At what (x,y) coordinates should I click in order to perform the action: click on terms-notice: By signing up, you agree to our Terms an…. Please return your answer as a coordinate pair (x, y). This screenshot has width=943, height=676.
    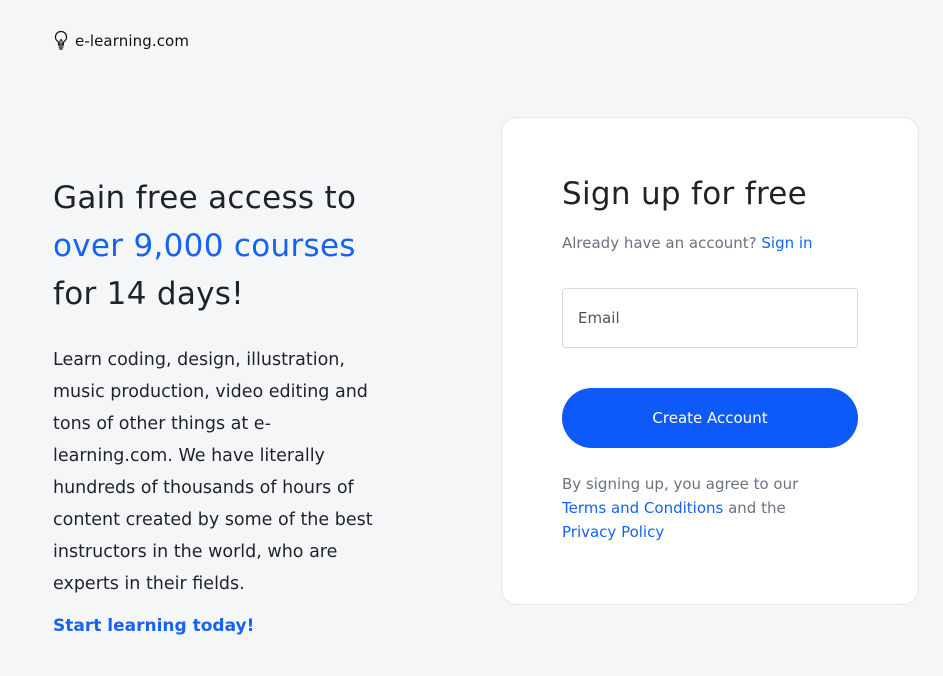
    Looking at the image, I should click on (712, 508).